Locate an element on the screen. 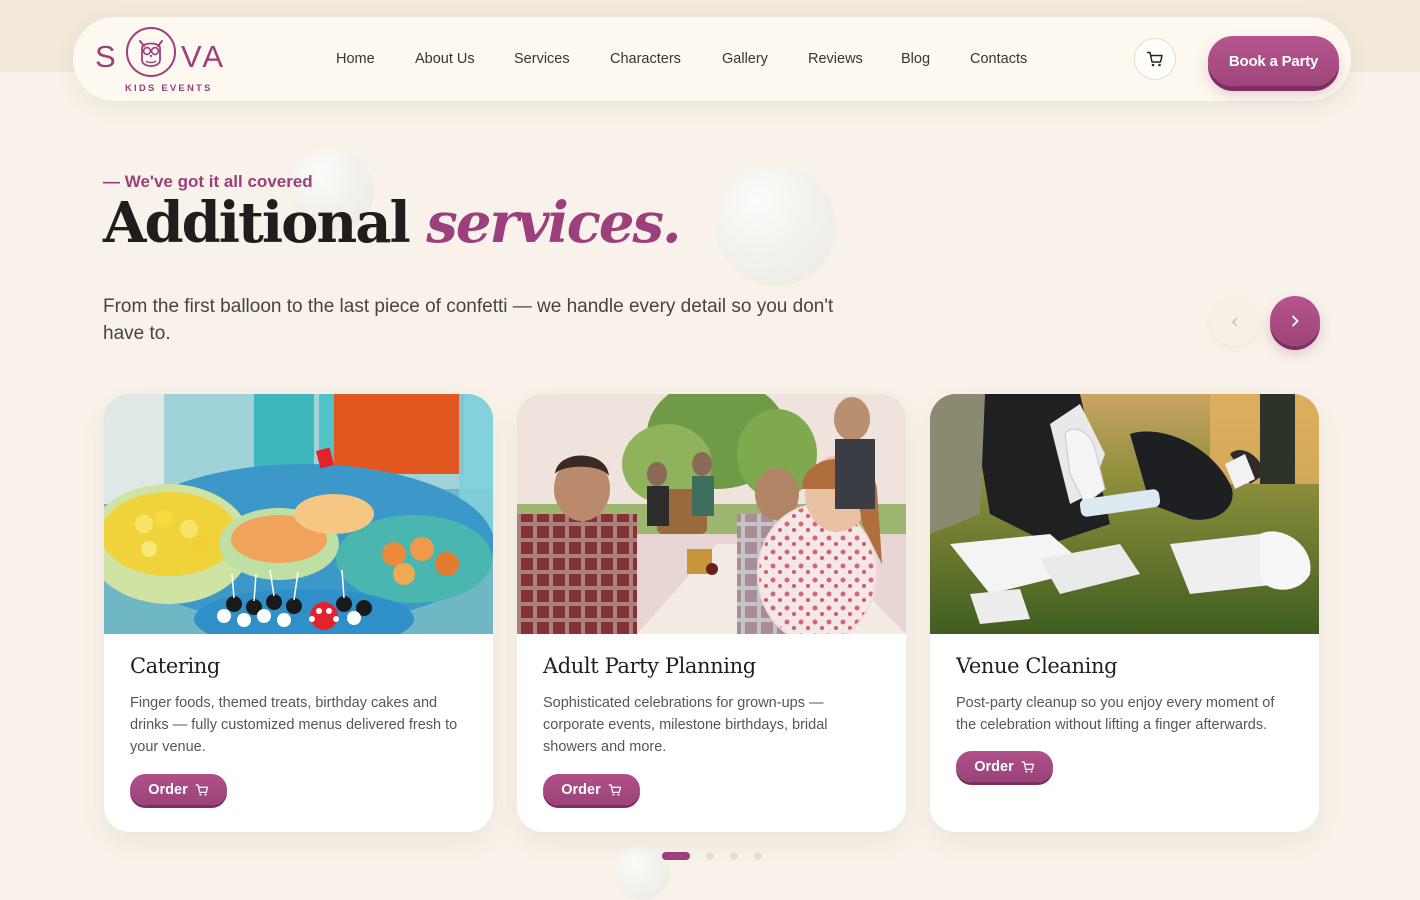 The width and height of the screenshot is (1420, 900). chevron-left-icon is located at coordinates (1234, 322).